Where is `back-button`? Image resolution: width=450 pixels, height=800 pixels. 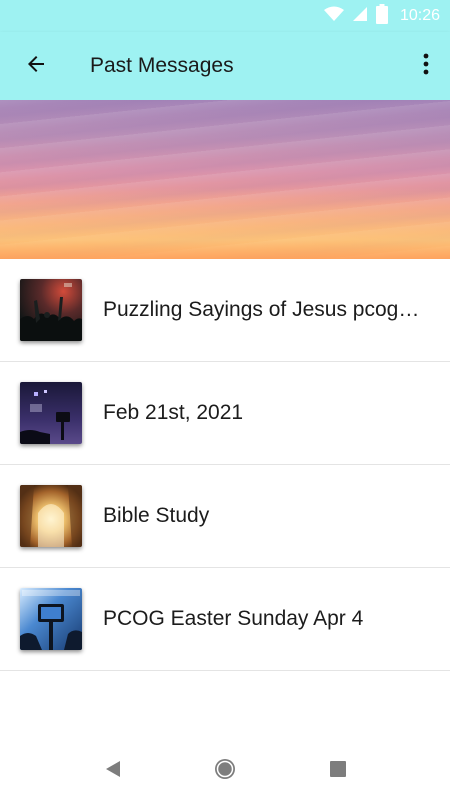
back-button is located at coordinates (36, 66).